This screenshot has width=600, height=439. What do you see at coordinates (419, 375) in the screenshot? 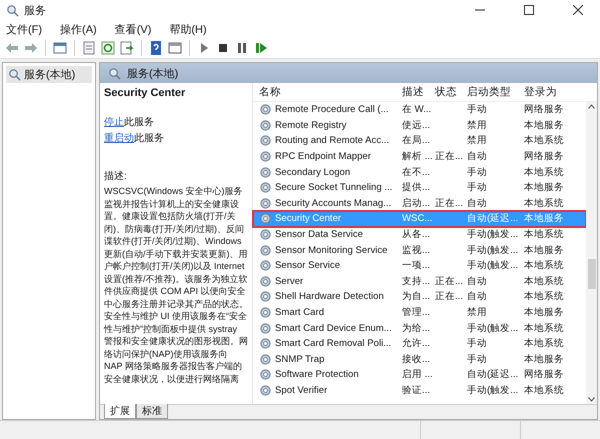
I see `service-row: Software Protection 启用 ... 自动(延迟... 网络服务` at bounding box center [419, 375].